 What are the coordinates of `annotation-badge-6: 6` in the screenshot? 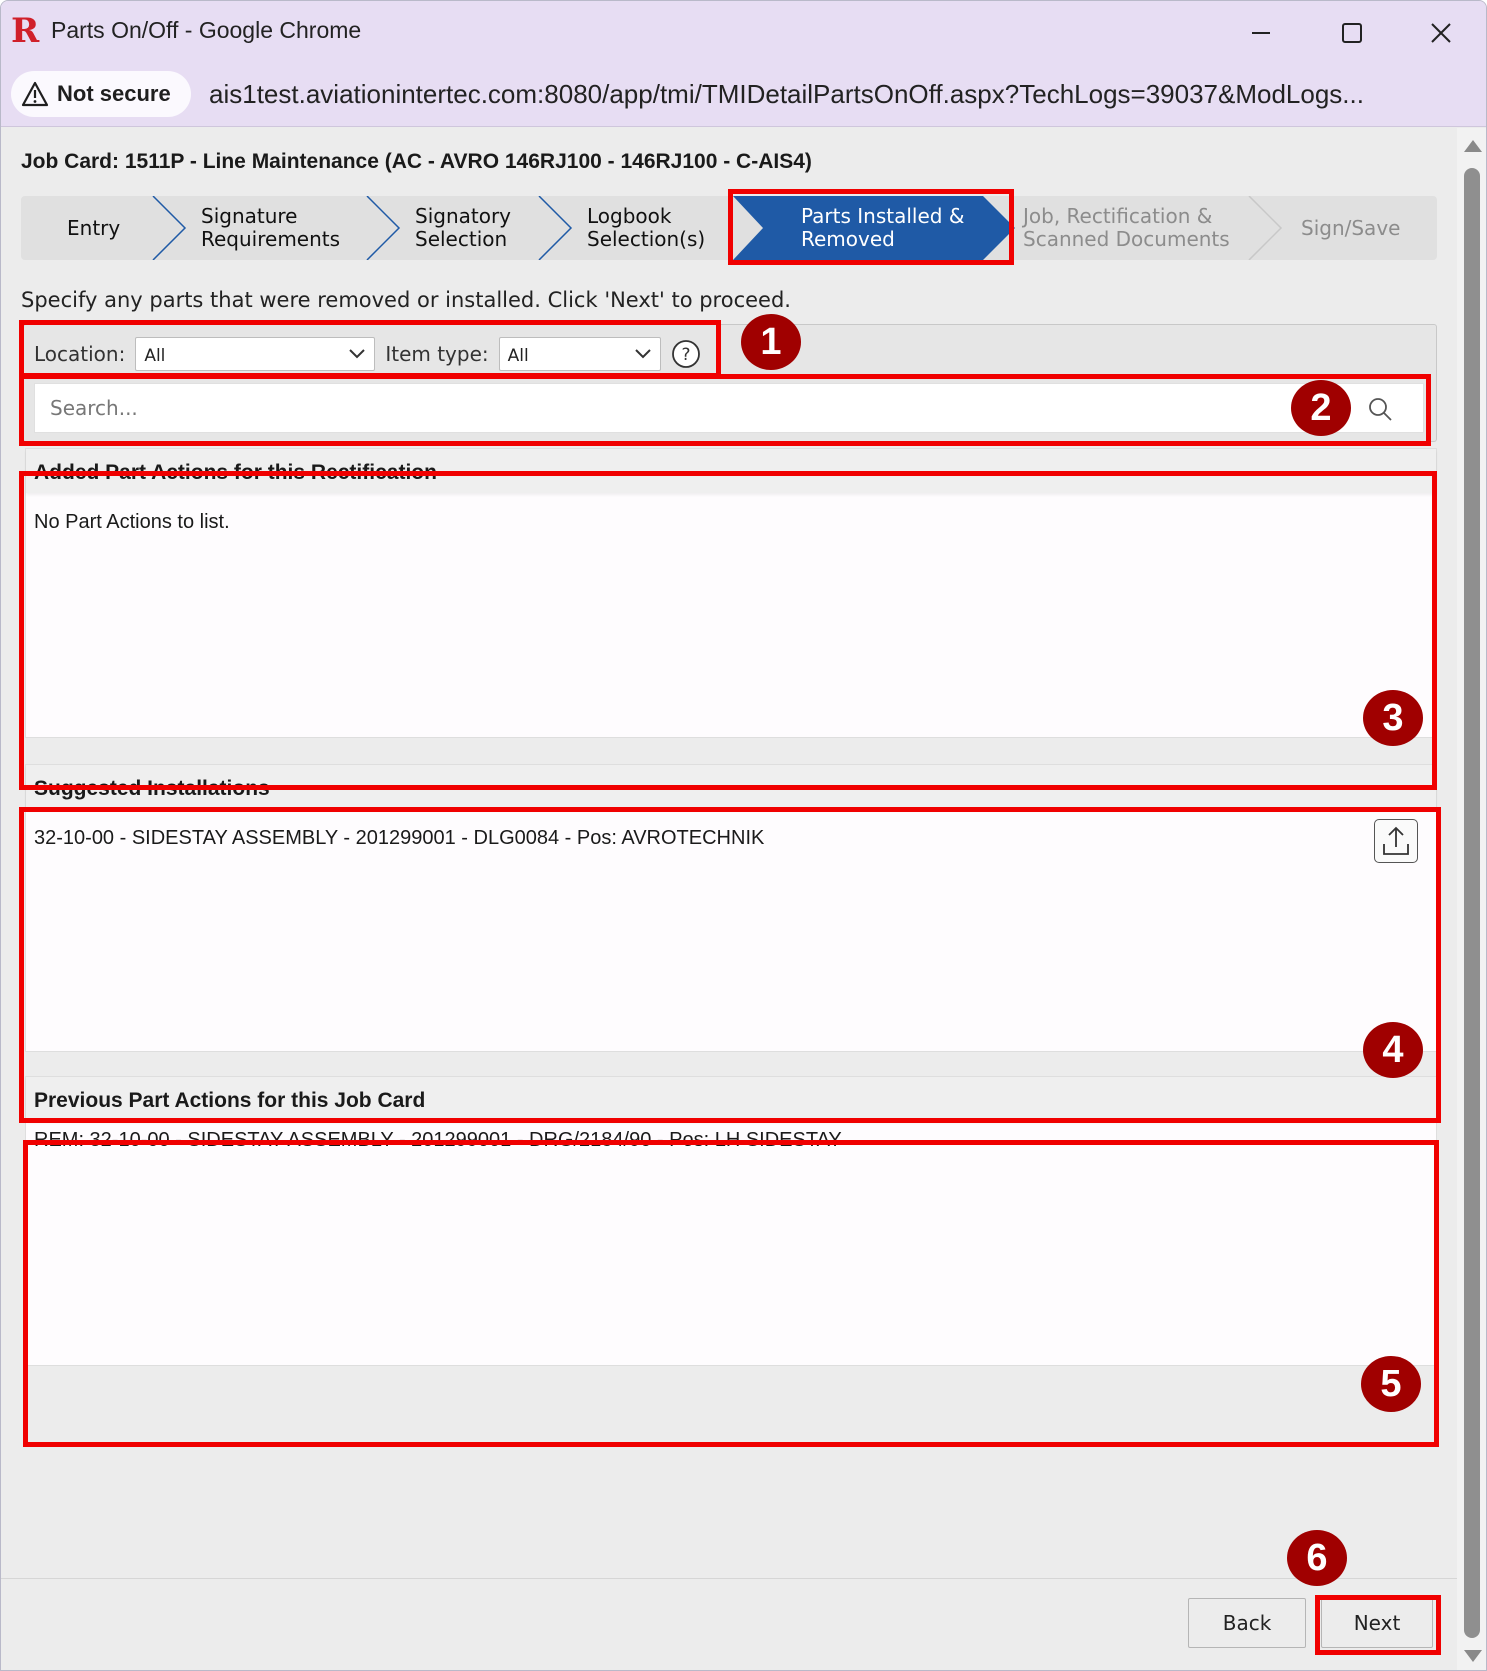 It's located at (1317, 1558).